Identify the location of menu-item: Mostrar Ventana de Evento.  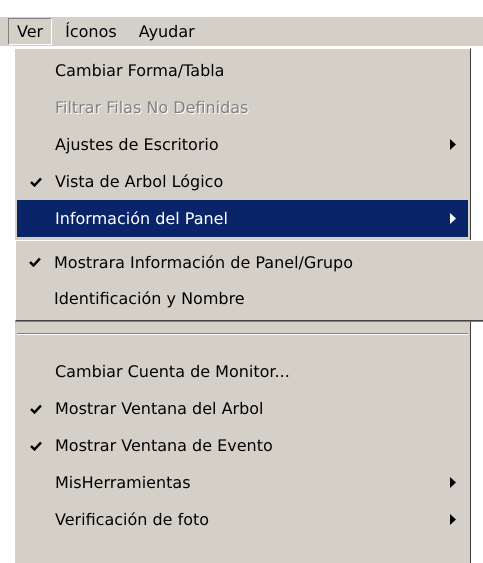
(242, 445).